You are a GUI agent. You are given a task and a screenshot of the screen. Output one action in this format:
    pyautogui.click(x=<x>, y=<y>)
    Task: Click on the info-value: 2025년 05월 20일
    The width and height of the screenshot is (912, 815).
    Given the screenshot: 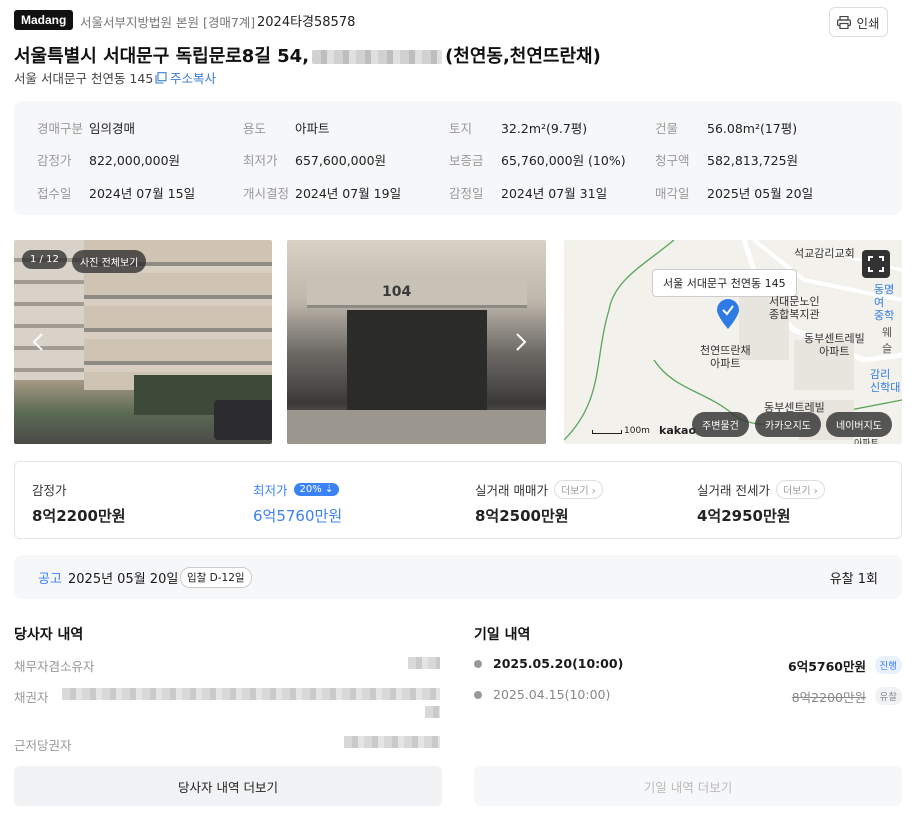 What is the action you would take?
    pyautogui.click(x=760, y=193)
    